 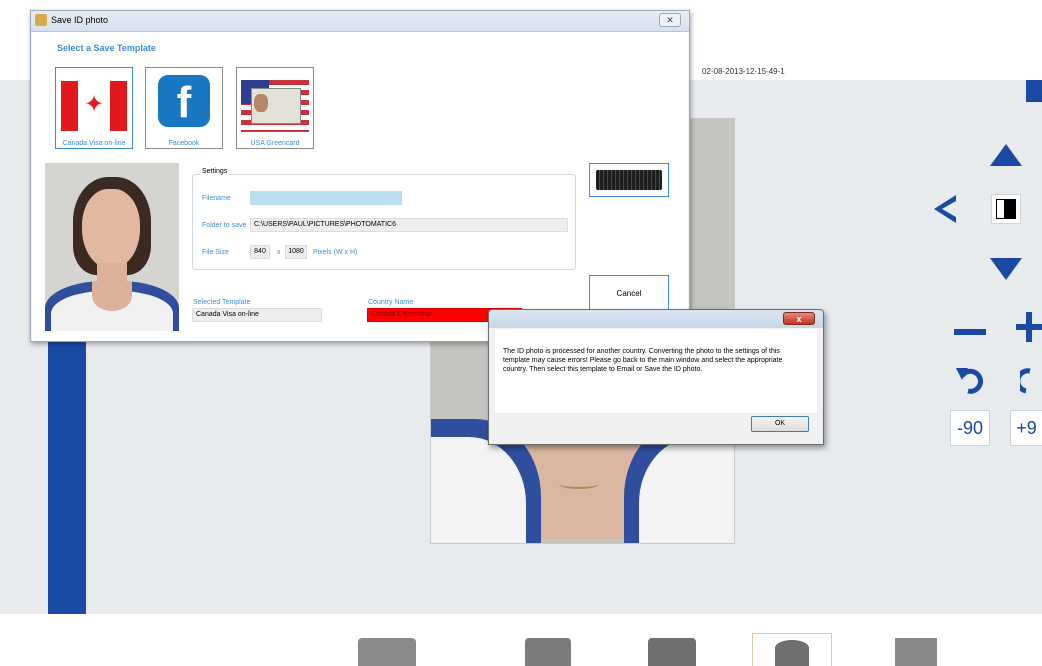 What do you see at coordinates (670, 20) in the screenshot?
I see `dialog-close-button: ✕` at bounding box center [670, 20].